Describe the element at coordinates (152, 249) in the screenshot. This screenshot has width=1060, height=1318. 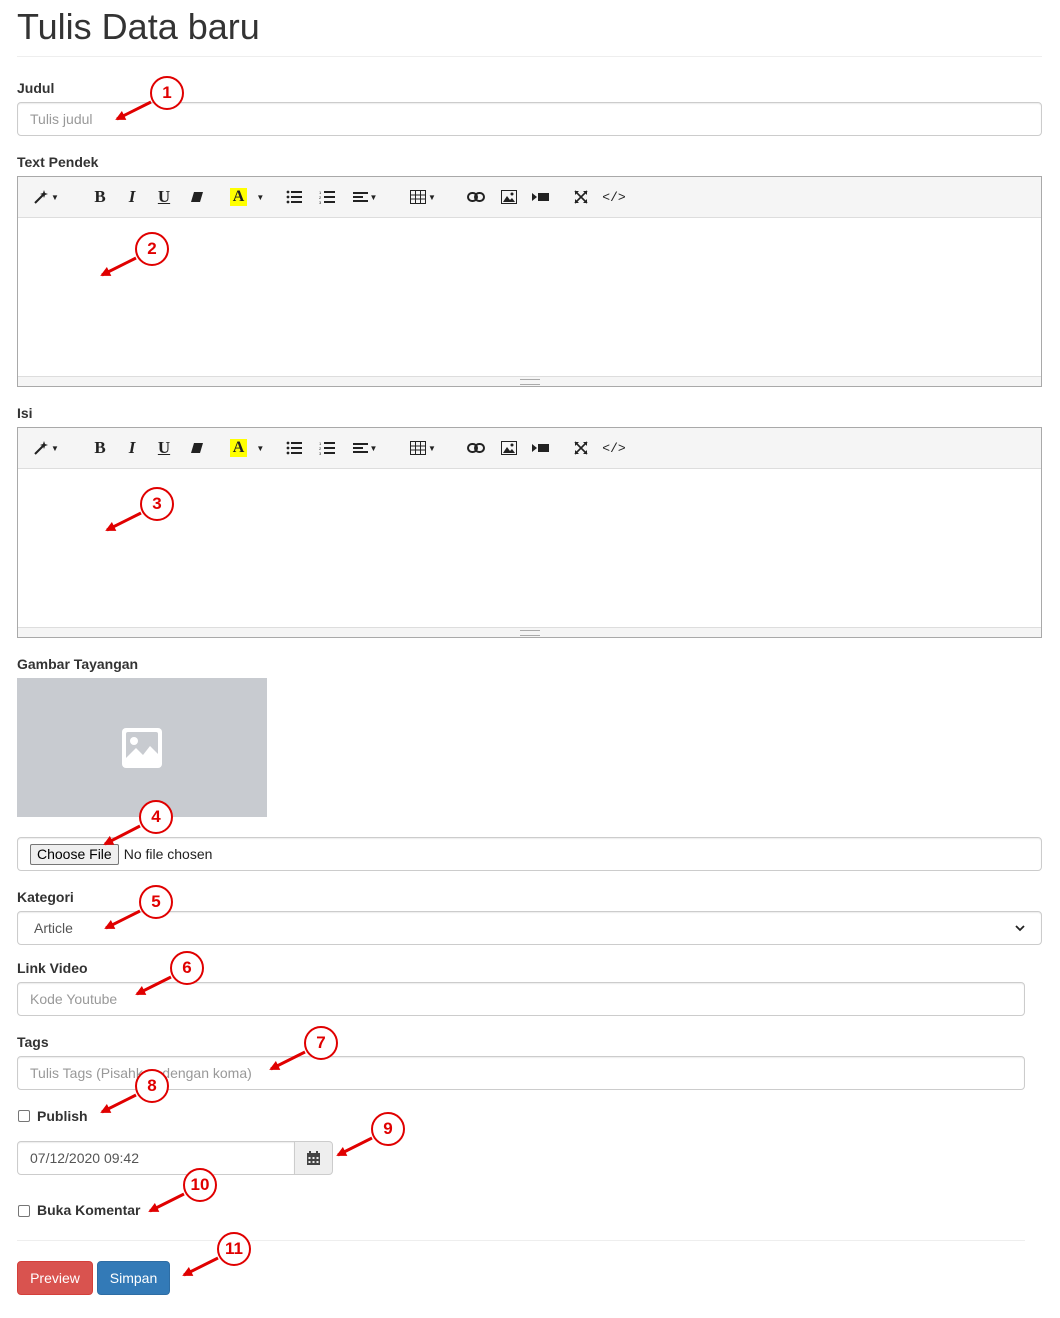
I see `callout-2: 2` at that location.